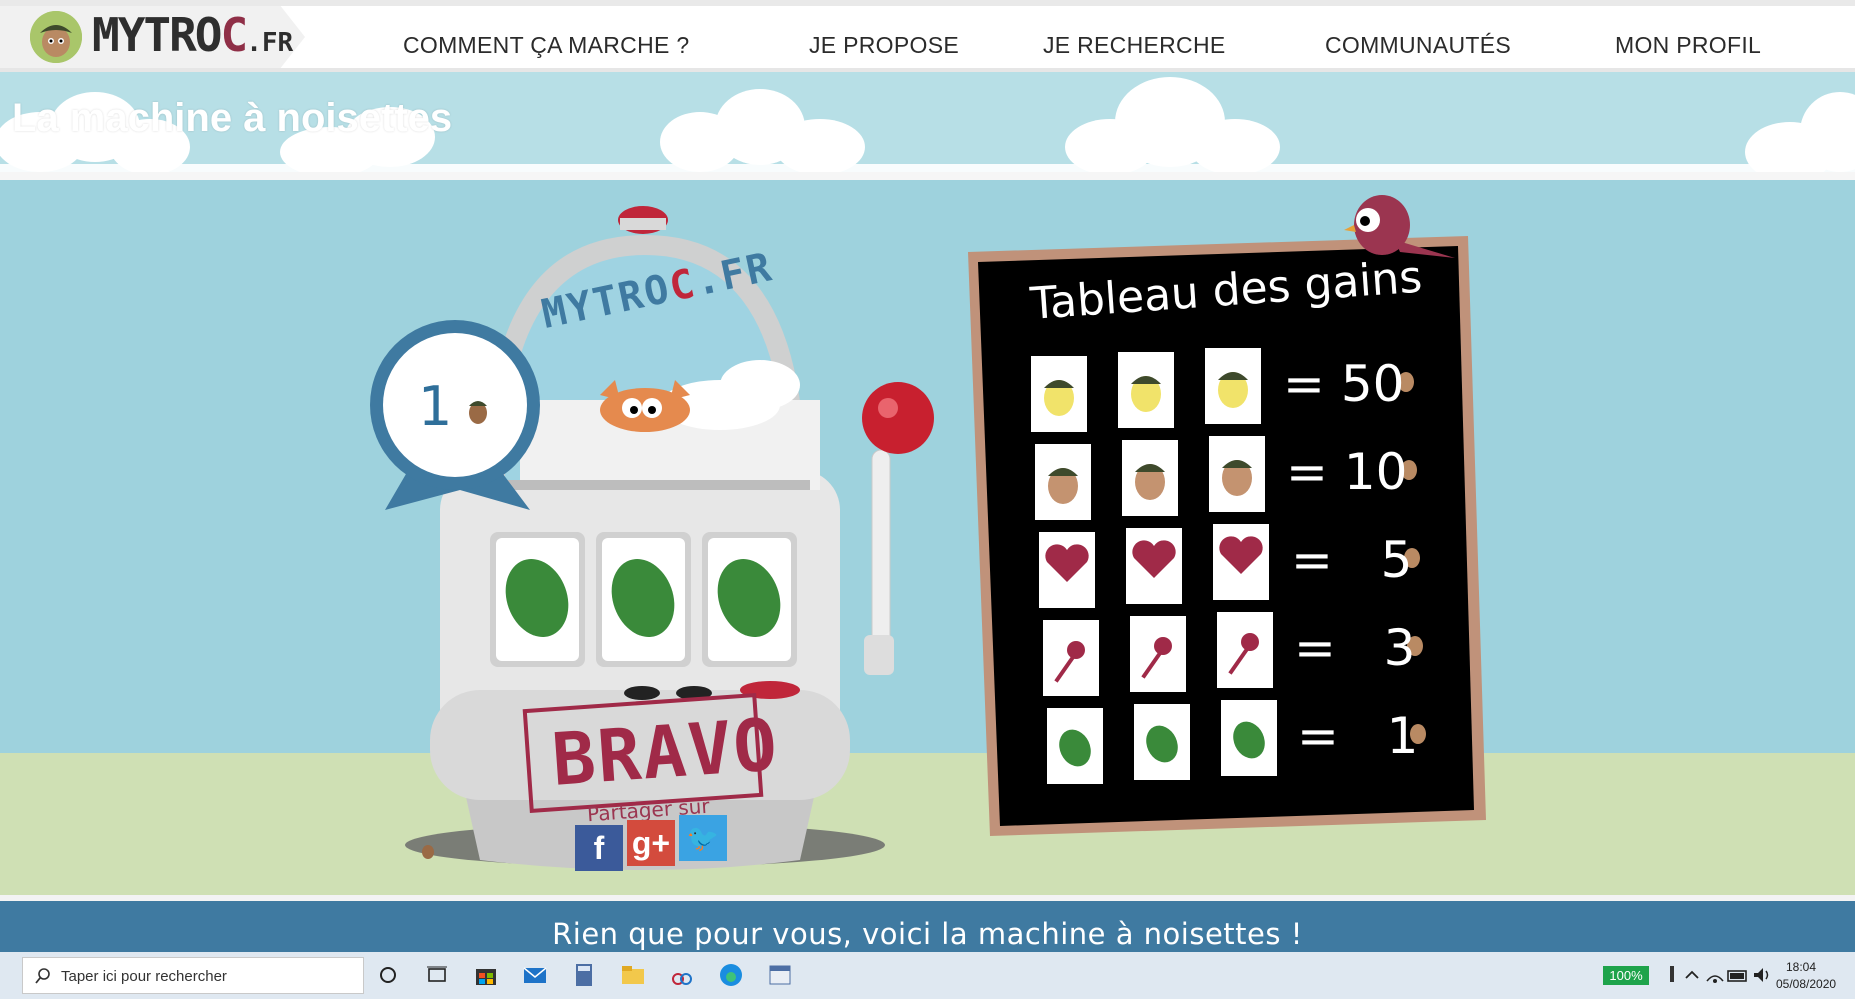 Image resolution: width=1855 pixels, height=999 pixels. I want to click on logo-wordmark: MYTROC.FR, so click(192, 35).